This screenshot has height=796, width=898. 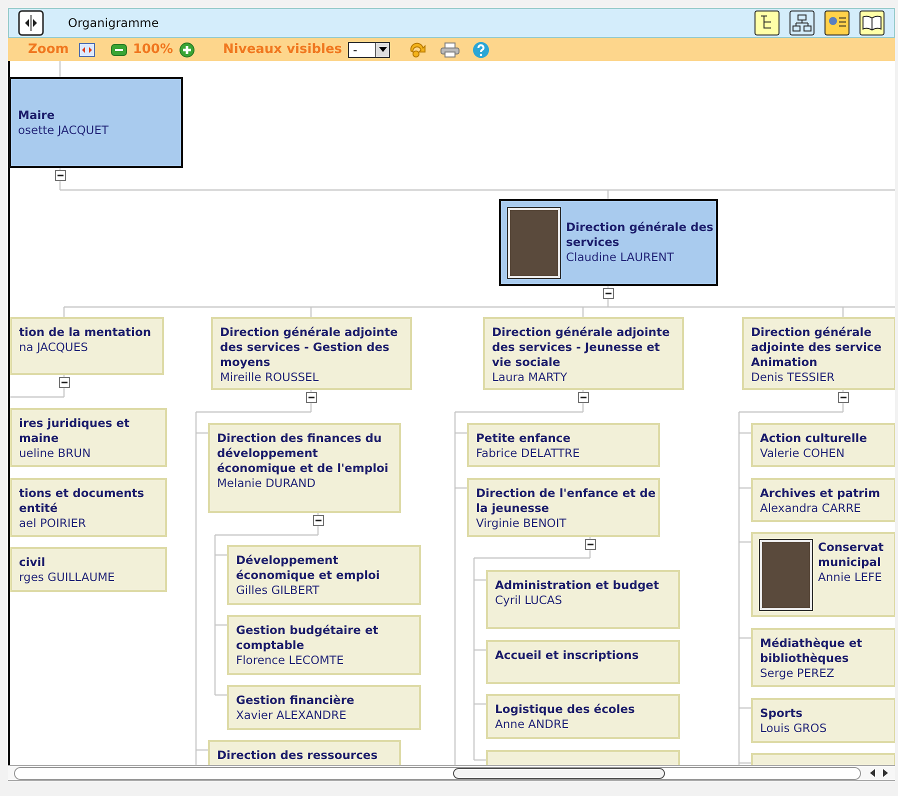 What do you see at coordinates (382, 49) in the screenshot?
I see `caret-icon` at bounding box center [382, 49].